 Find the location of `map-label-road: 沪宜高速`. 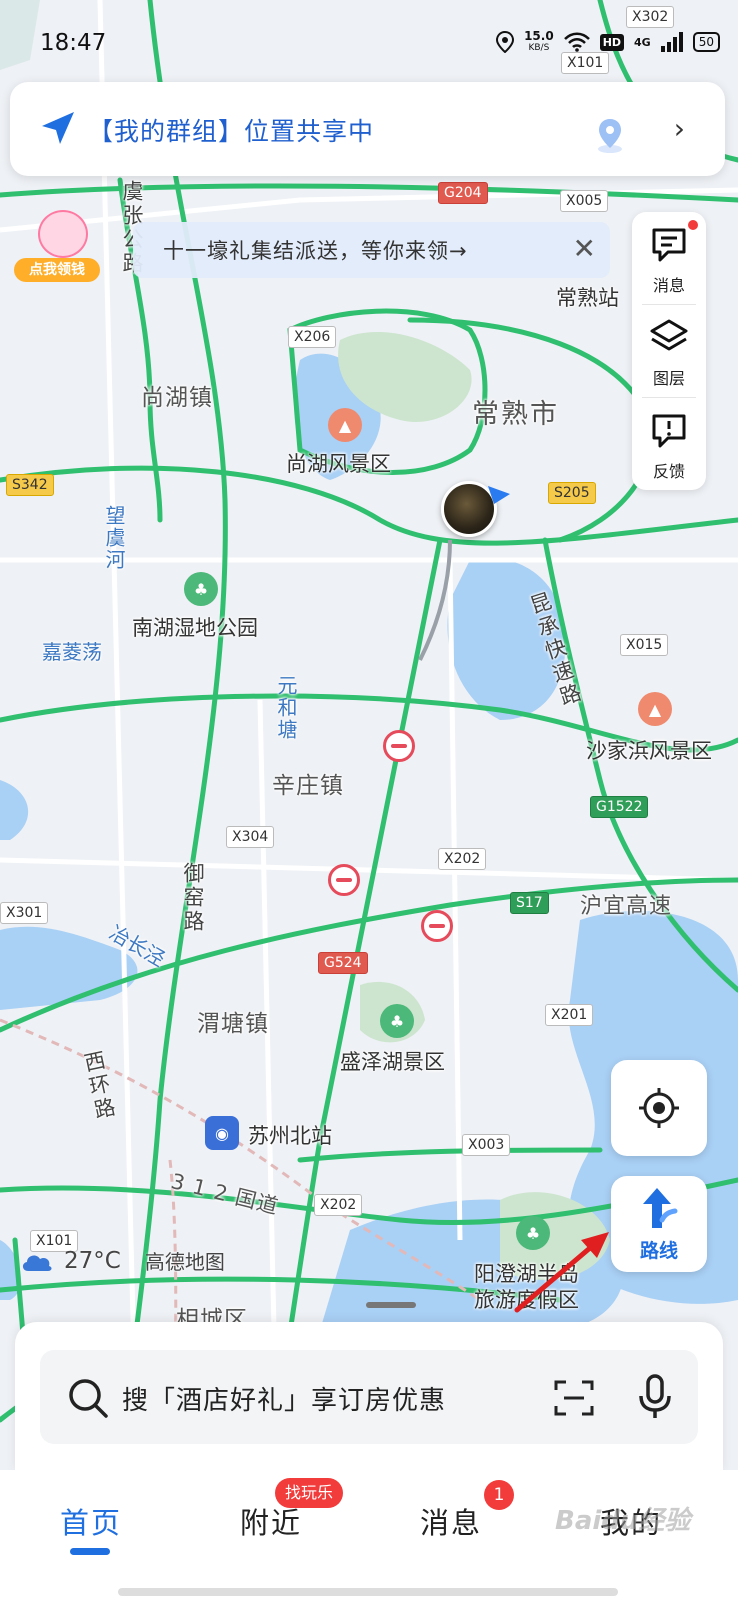

map-label-road: 沪宜高速 is located at coordinates (626, 906).